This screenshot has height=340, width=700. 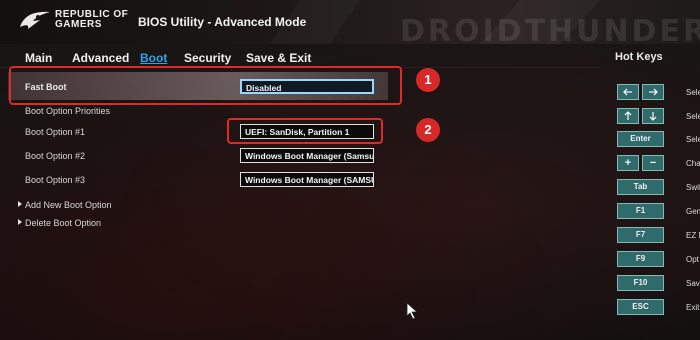 I want to click on mouse-cursor-icon, so click(x=412, y=311).